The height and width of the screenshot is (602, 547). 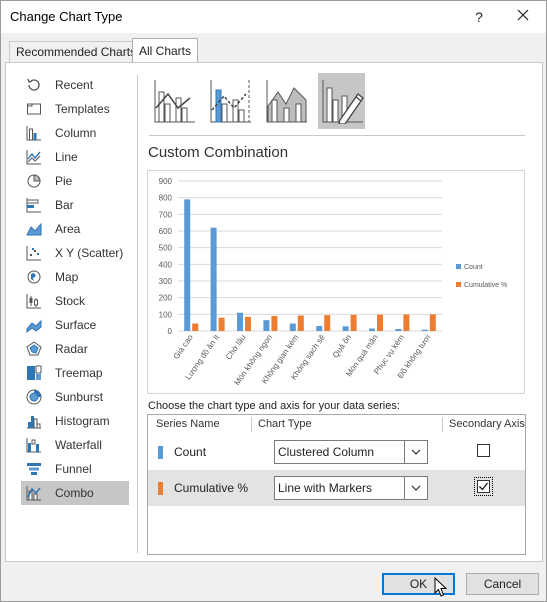 What do you see at coordinates (285, 424) in the screenshot?
I see `chart-type-header: Chart Type` at bounding box center [285, 424].